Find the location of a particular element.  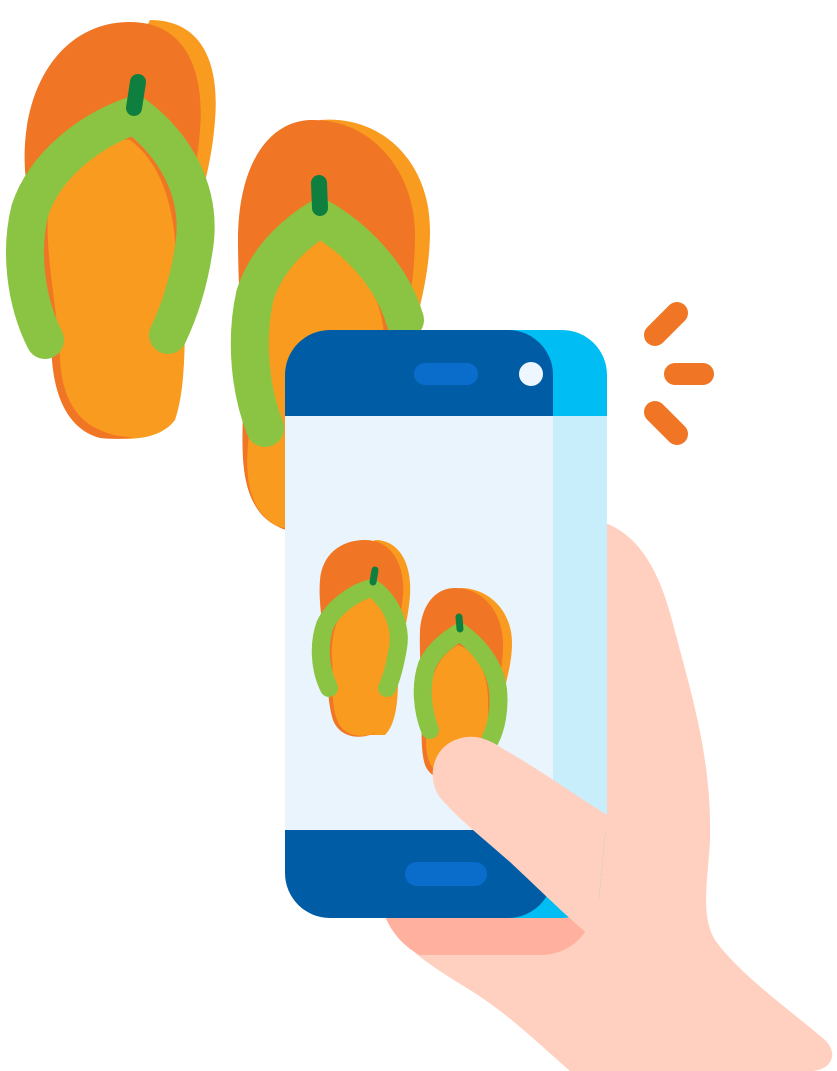

phone-home-button is located at coordinates (446, 874).